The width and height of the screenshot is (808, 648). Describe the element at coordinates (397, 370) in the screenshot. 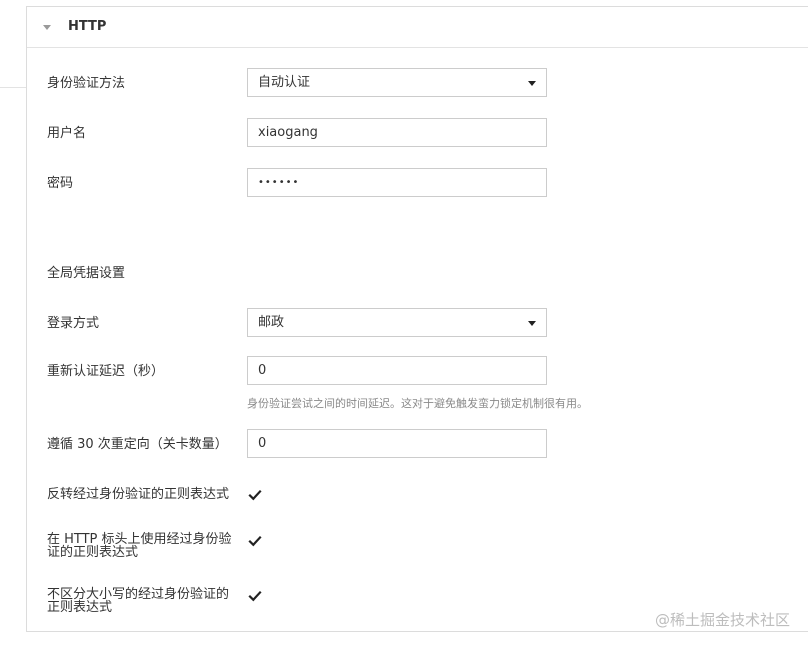

I see `reauth-delay-input: 0` at that location.